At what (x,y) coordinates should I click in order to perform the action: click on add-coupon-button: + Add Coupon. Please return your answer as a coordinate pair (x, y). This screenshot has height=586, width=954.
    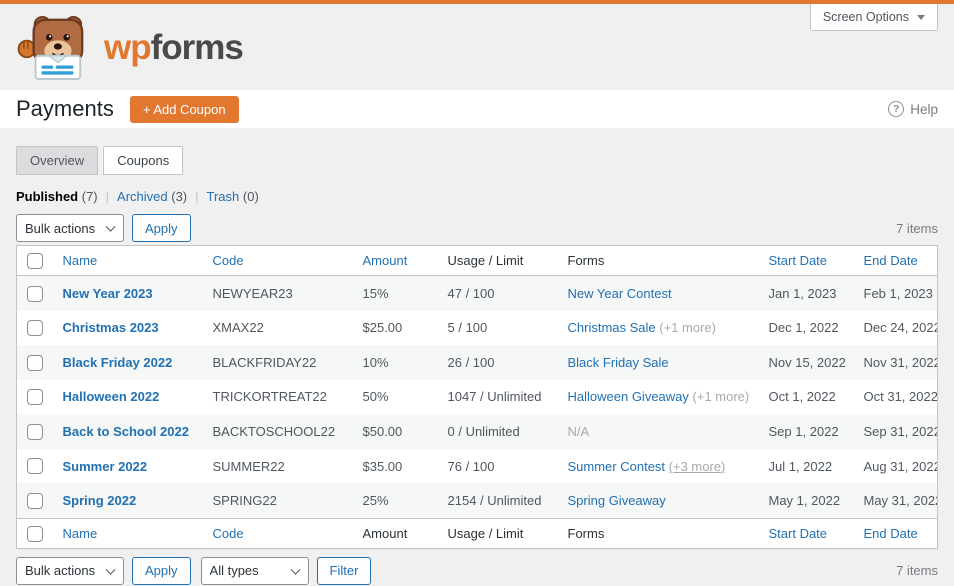
    Looking at the image, I should click on (184, 109).